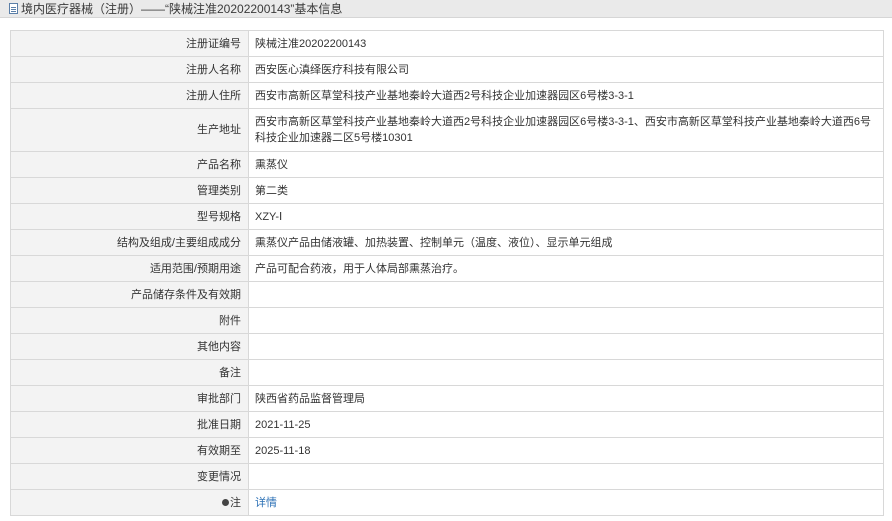 The image size is (892, 521). I want to click on page-title: 境内医疗器械（注册）——“陕械注准20202200143”基本信息, so click(182, 9).